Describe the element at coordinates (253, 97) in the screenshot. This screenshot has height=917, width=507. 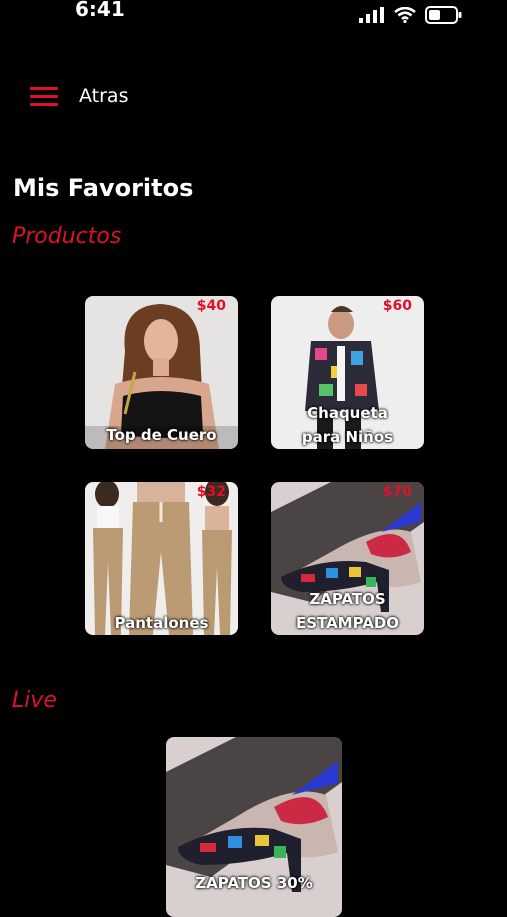
I see `header: Atras` at that location.